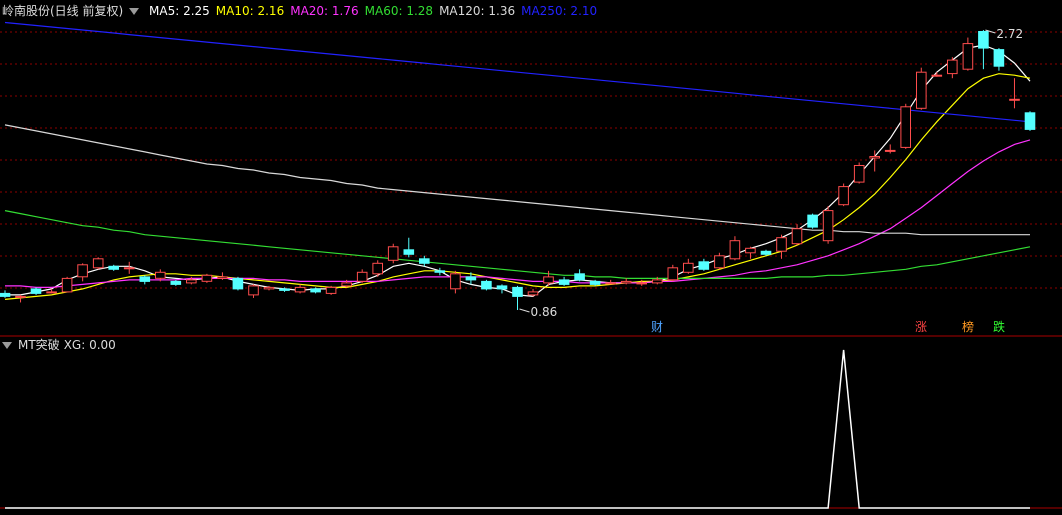 This screenshot has height=515, width=1062. I want to click on legend-ma60: MA60: 1.28, so click(399, 11).